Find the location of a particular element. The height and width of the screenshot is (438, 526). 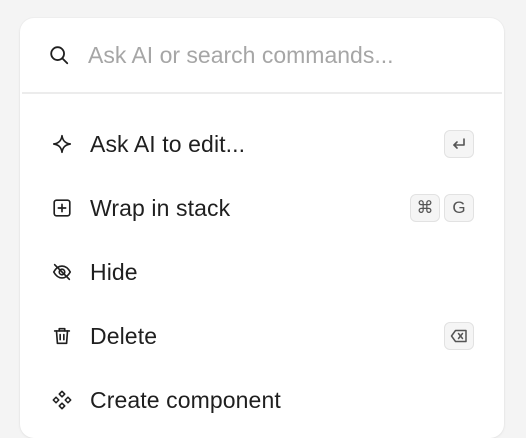

enter-key-icon is located at coordinates (459, 144).